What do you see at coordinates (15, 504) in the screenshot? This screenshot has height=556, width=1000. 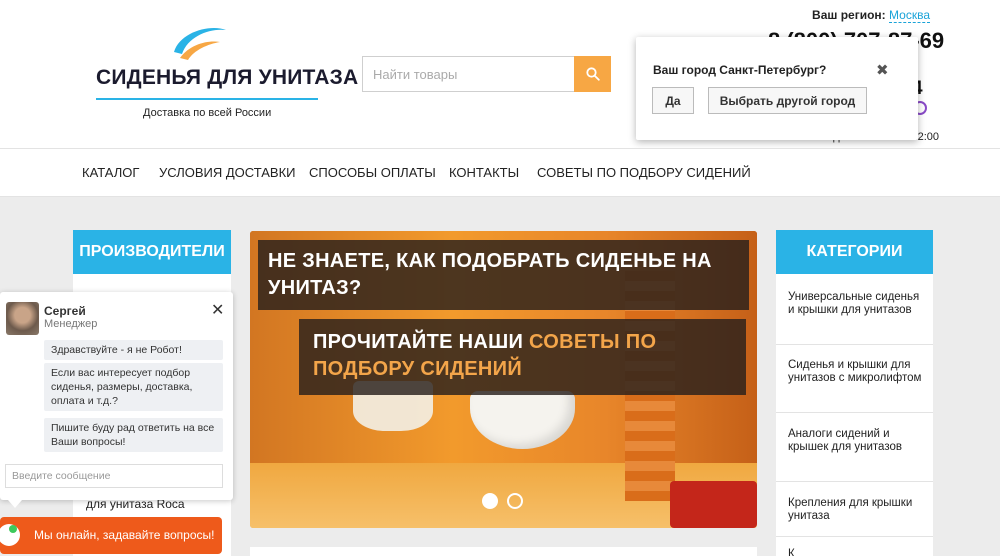 I see `chat-tail` at bounding box center [15, 504].